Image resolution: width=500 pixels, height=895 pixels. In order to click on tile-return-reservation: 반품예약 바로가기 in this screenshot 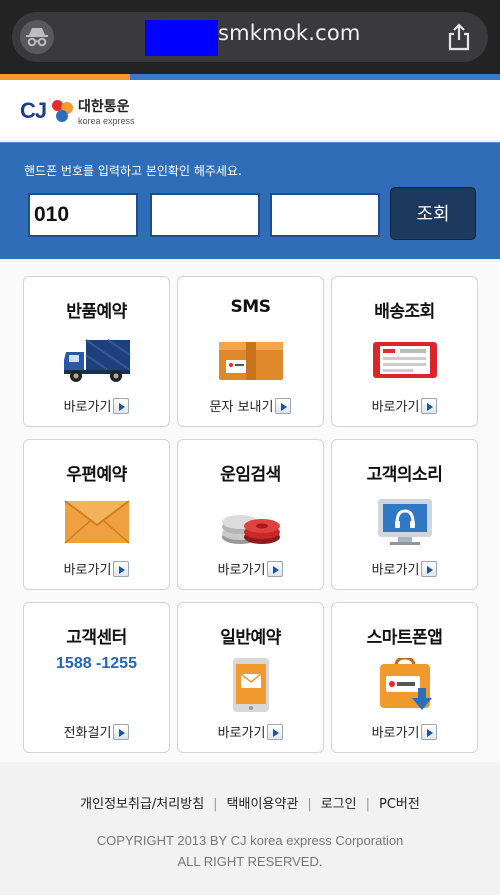, I will do `click(96, 351)`.